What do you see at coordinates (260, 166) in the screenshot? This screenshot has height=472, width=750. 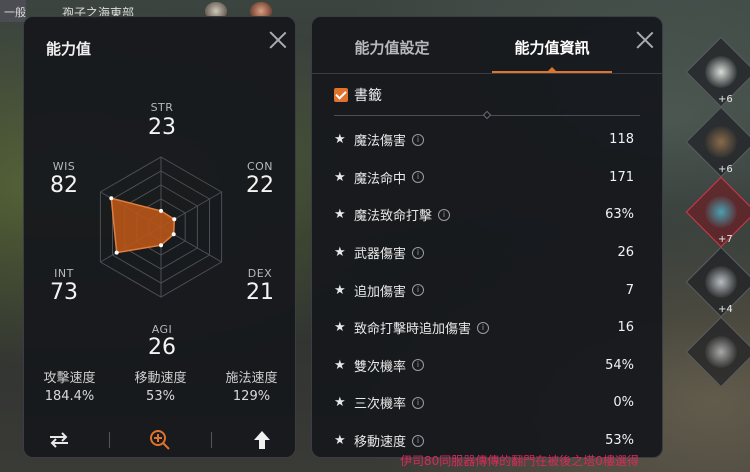 I see `con-label: CON` at bounding box center [260, 166].